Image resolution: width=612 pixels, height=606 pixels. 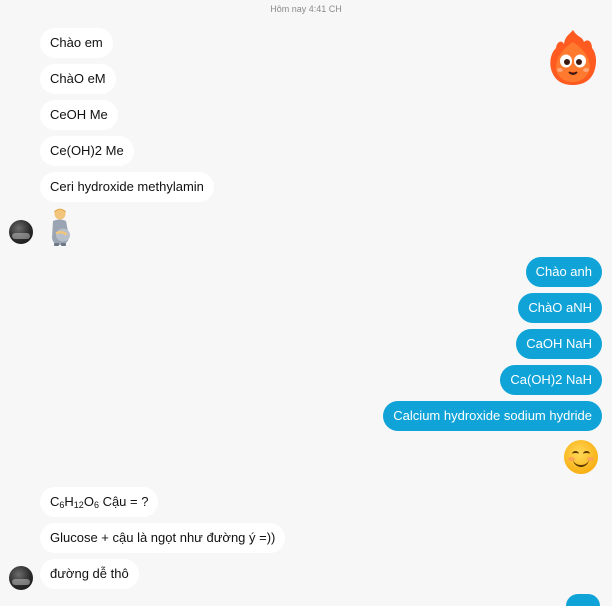 What do you see at coordinates (61, 227) in the screenshot?
I see `pregnant-man-emoji-icon` at bounding box center [61, 227].